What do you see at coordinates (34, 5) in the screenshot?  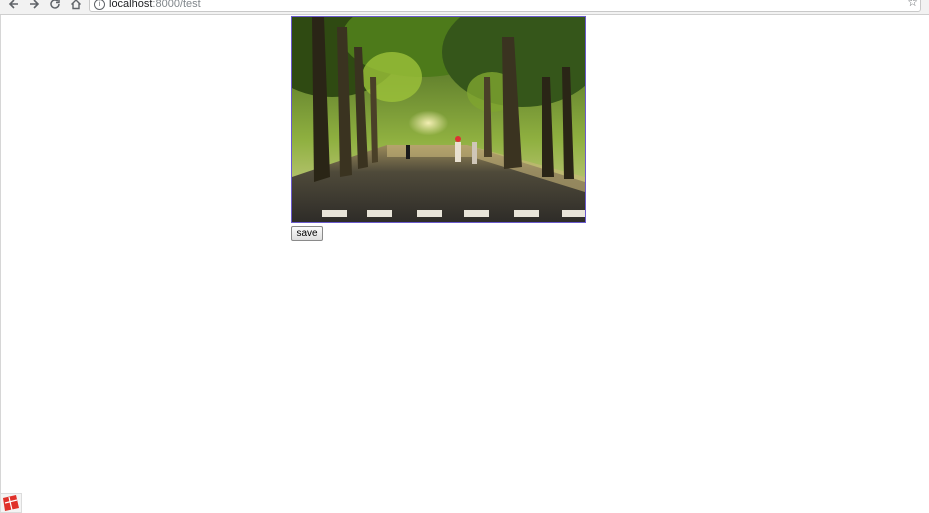 I see `forward-arrow-icon` at bounding box center [34, 5].